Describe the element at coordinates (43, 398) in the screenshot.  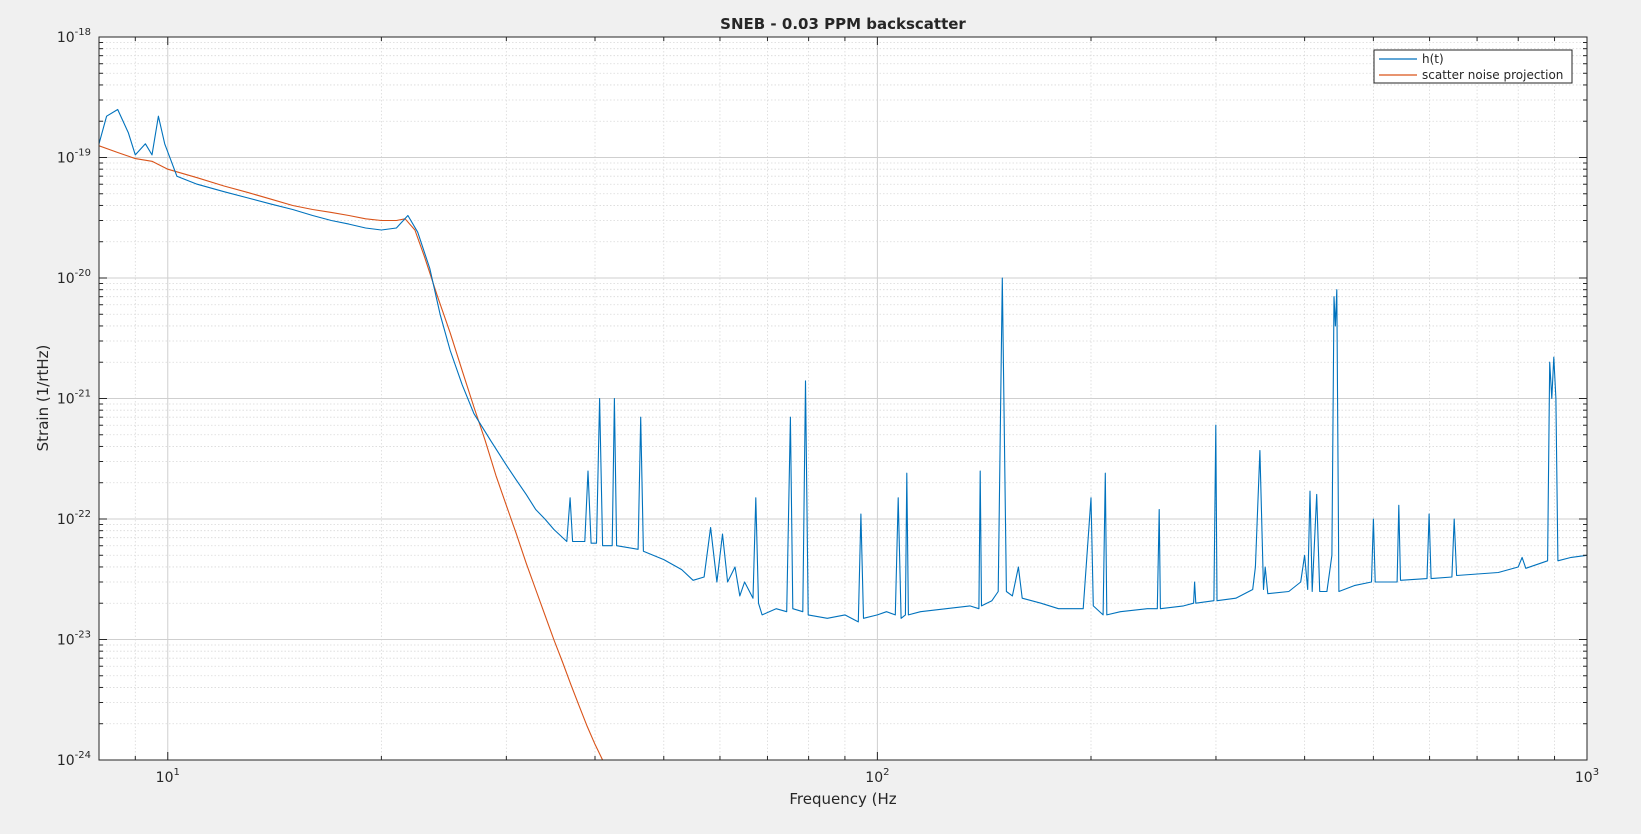
I see `y-axis-label: Strain (1/rtHz)` at that location.